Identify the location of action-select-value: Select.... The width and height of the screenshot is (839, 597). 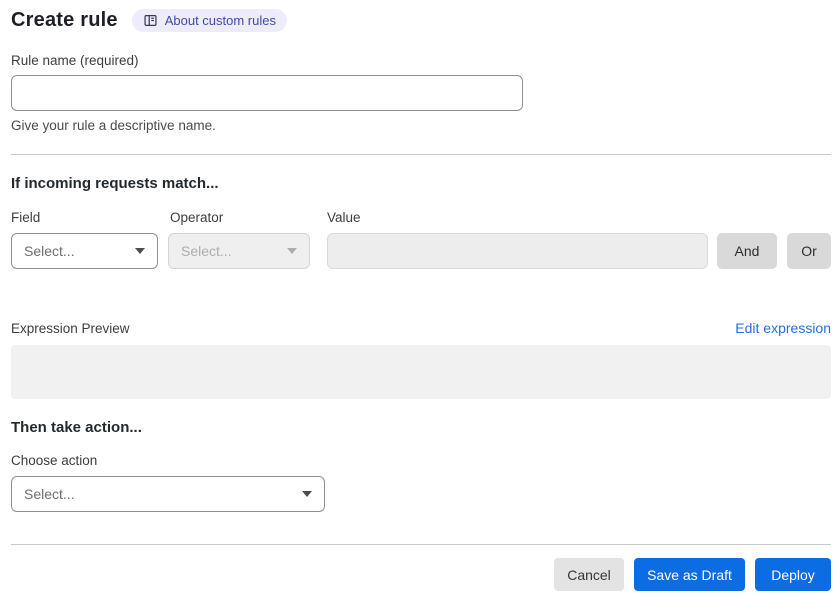
(49, 494).